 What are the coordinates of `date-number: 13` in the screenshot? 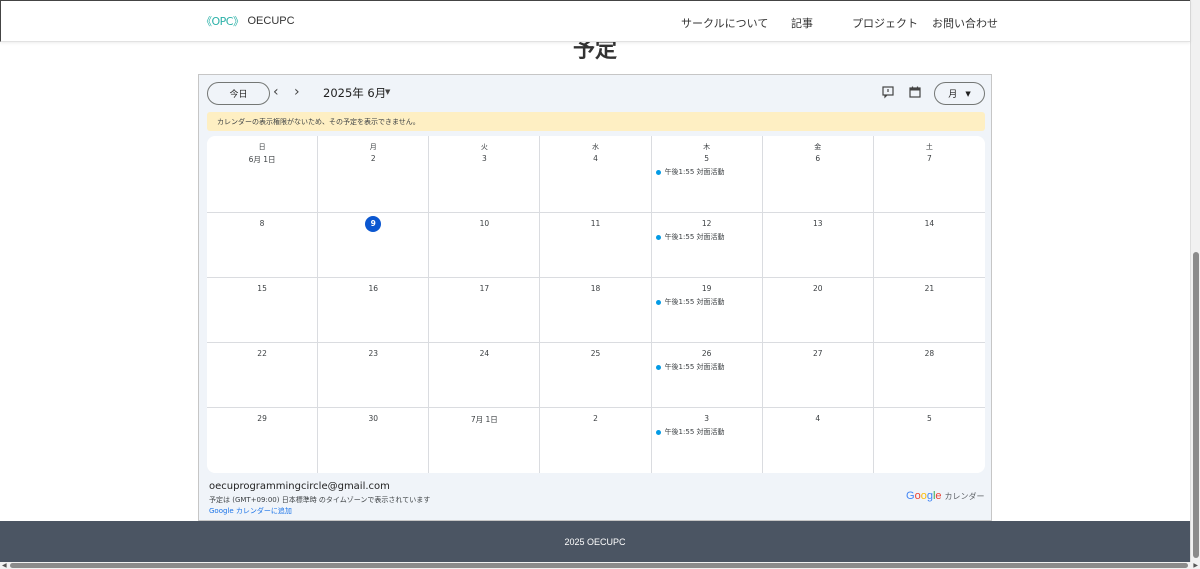 It's located at (818, 223).